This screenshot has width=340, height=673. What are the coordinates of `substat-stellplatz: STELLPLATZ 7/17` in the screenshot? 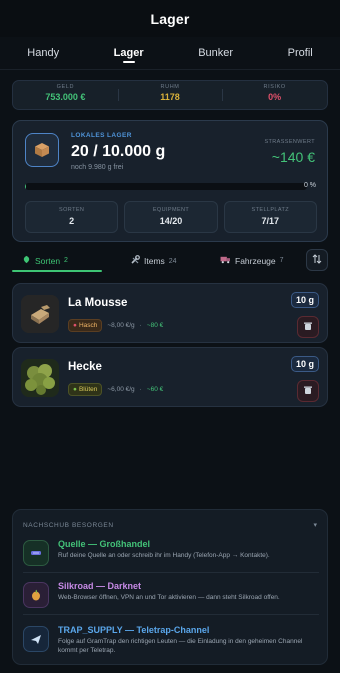 It's located at (270, 217).